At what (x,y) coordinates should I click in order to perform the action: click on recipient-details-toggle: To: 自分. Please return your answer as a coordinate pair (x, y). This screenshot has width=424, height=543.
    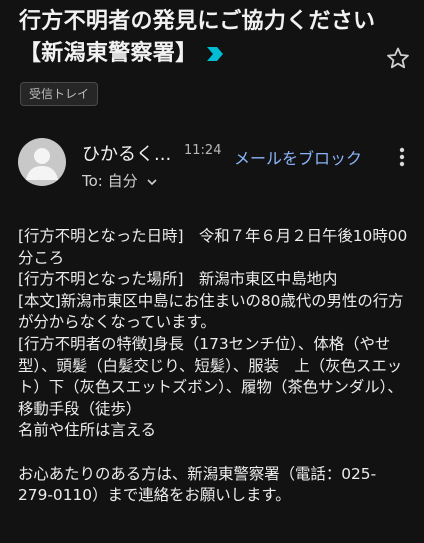
    Looking at the image, I should click on (120, 180).